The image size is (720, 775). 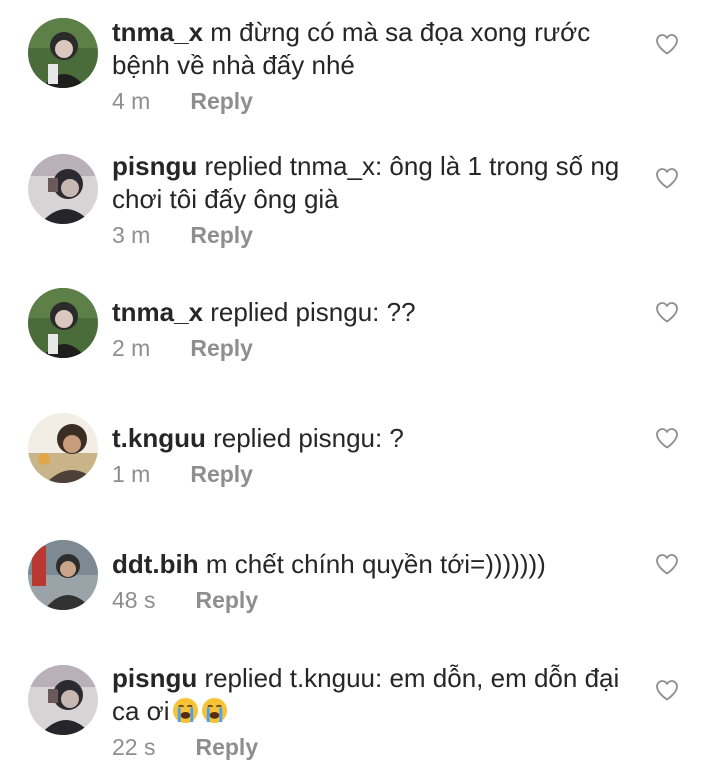 What do you see at coordinates (185, 600) in the screenshot?
I see `comment-meta: 48 s Reply` at bounding box center [185, 600].